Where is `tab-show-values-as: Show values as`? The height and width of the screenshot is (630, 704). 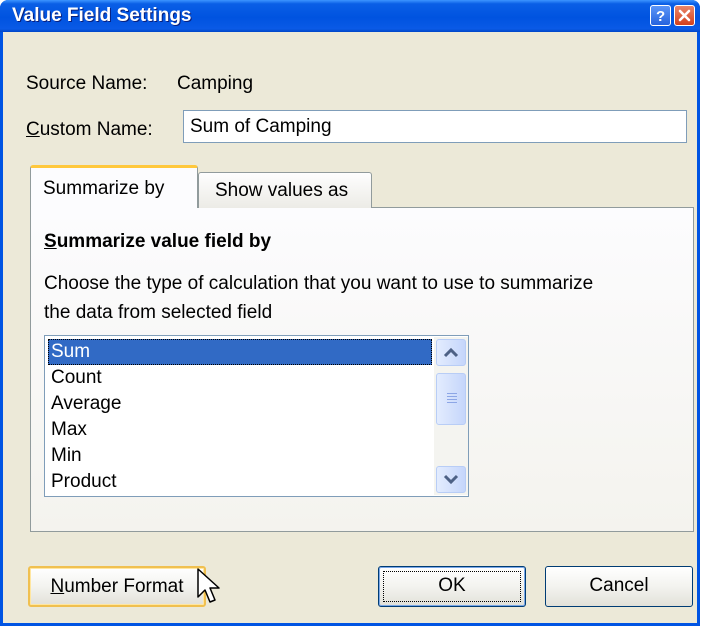 tab-show-values-as: Show values as is located at coordinates (285, 190).